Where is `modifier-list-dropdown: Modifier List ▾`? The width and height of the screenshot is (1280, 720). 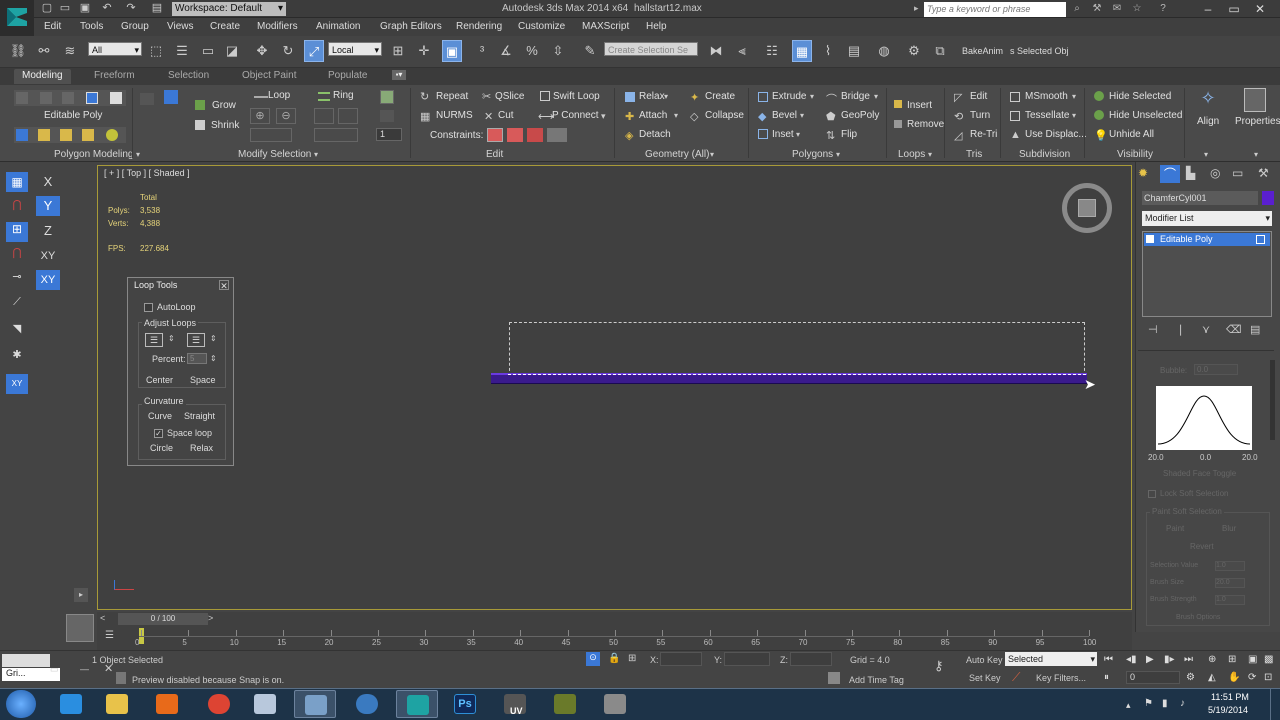
modifier-list-dropdown: Modifier List ▾ is located at coordinates (1207, 218).